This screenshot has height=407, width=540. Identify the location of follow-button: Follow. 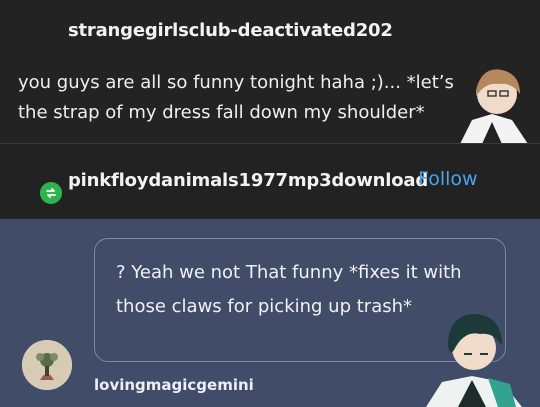
(448, 179).